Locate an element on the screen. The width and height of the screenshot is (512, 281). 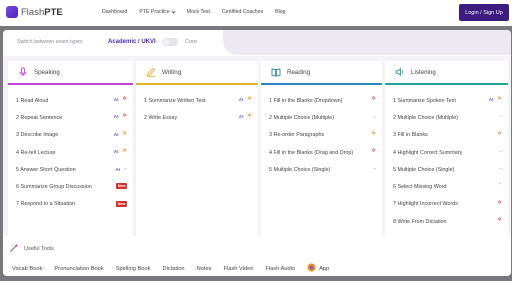
tool-link-pronunciation-book: Pronunciation Book is located at coordinates (78, 269).